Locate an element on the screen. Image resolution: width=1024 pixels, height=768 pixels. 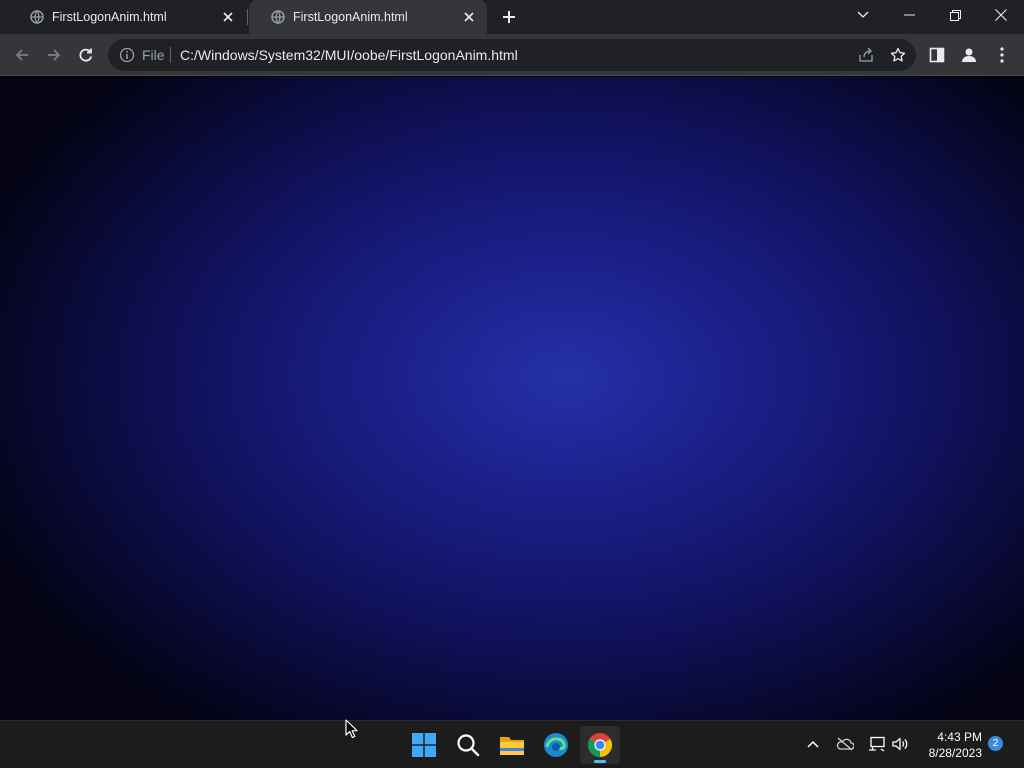
file-explorer-icon is located at coordinates (512, 745).